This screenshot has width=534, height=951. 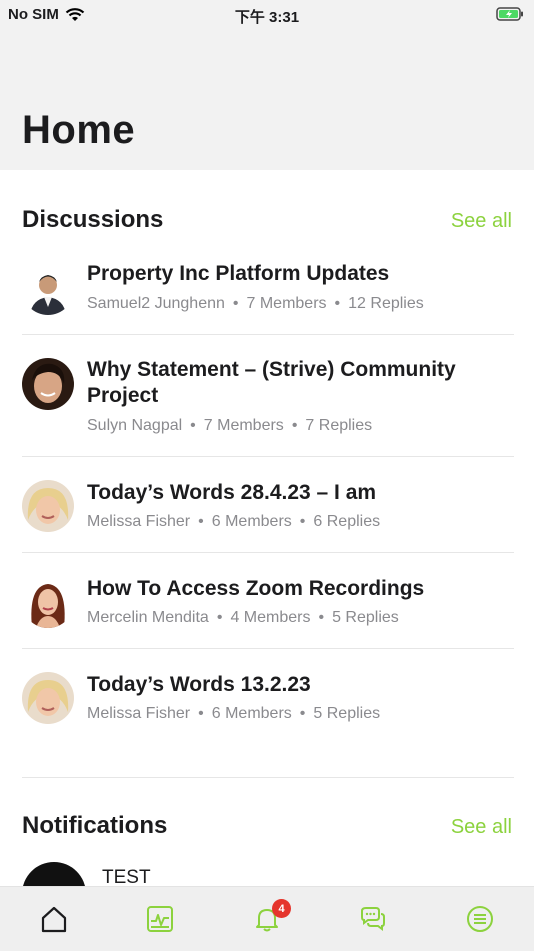 What do you see at coordinates (256, 588) in the screenshot?
I see `discussion-title: How To Access Zoom Recordings` at bounding box center [256, 588].